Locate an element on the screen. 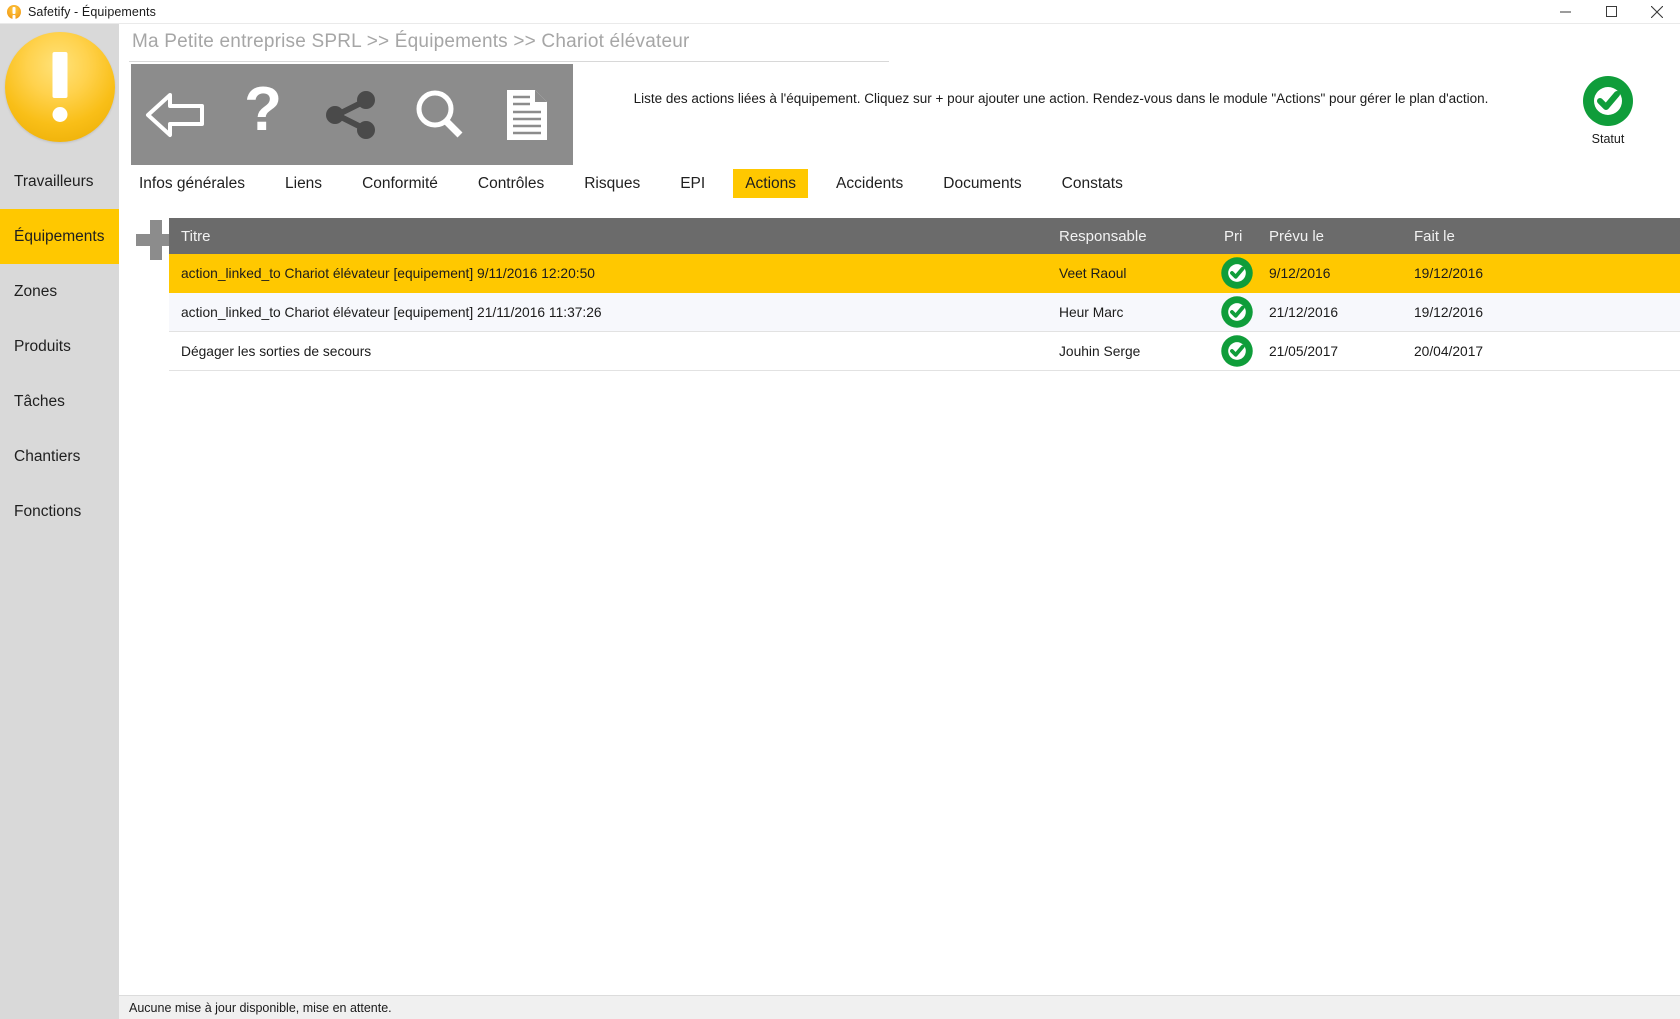 The height and width of the screenshot is (1019, 1680). safetify-exclamation-logo is located at coordinates (59, 86).